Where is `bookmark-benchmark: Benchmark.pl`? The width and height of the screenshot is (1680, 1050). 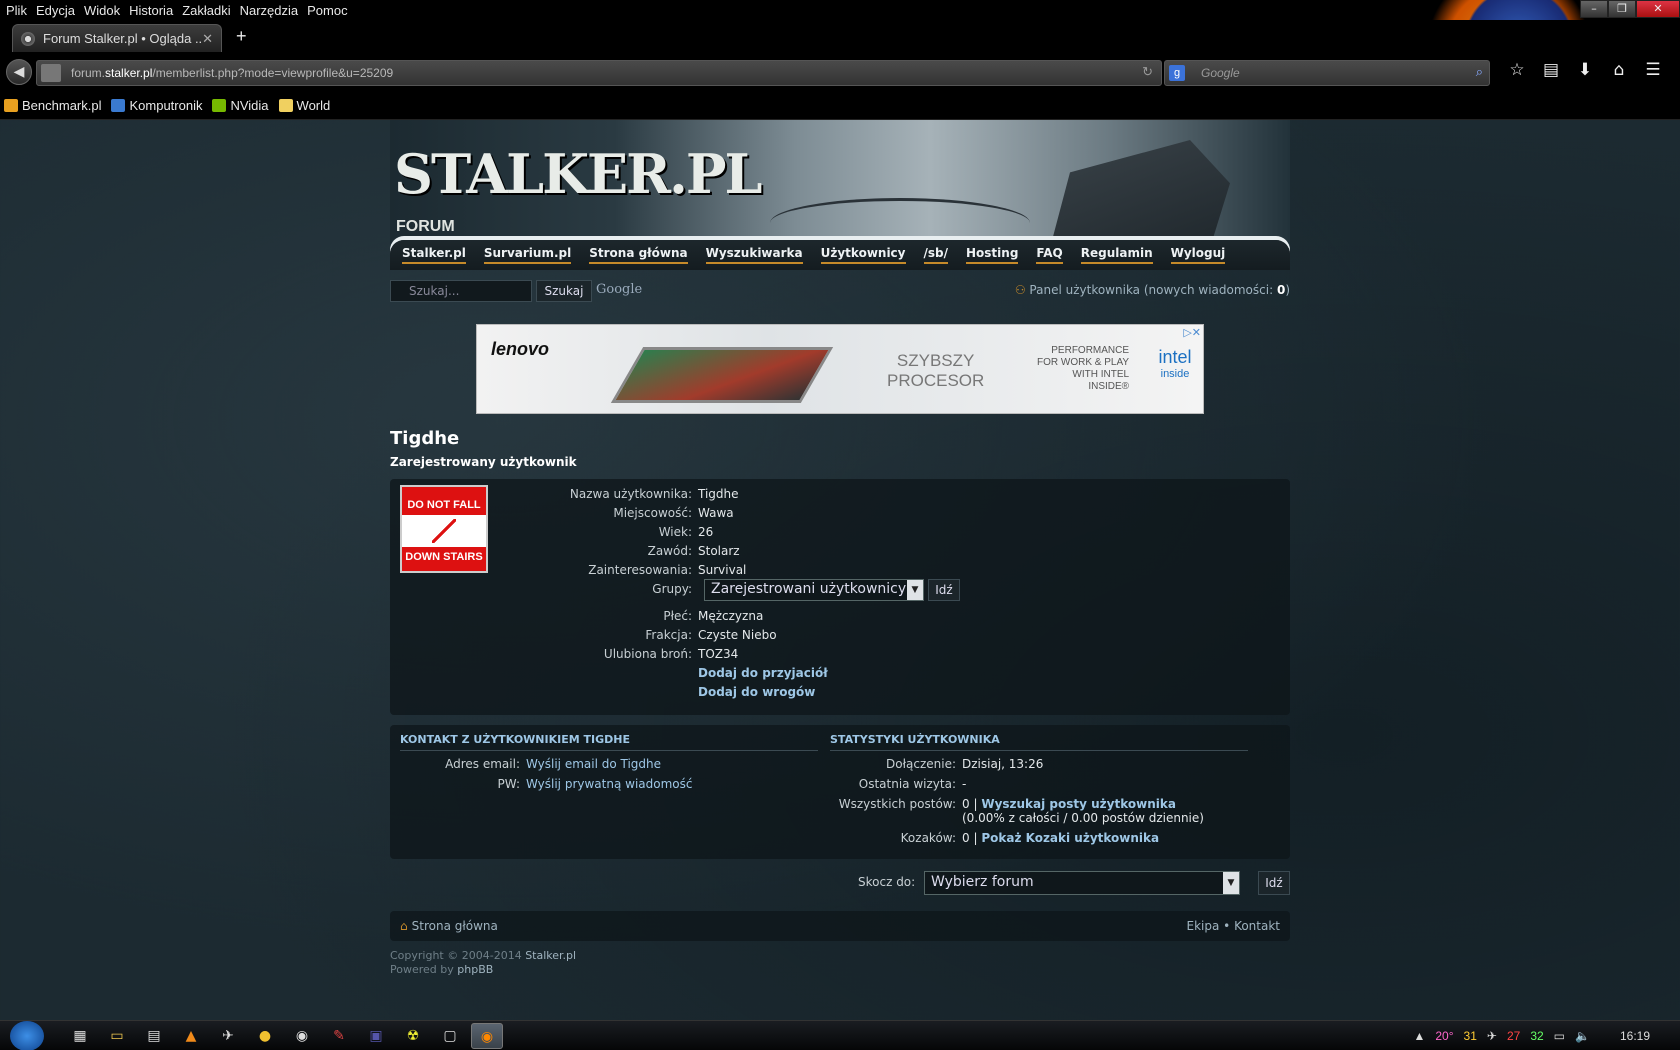
bookmark-benchmark: Benchmark.pl is located at coordinates (52, 105).